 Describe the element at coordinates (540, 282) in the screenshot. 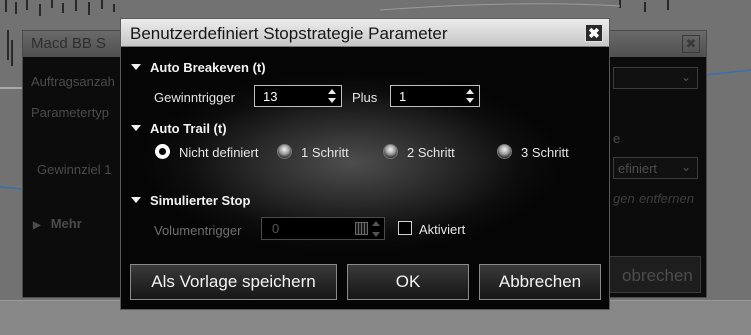

I see `cancel-button: Abbrechen` at that location.